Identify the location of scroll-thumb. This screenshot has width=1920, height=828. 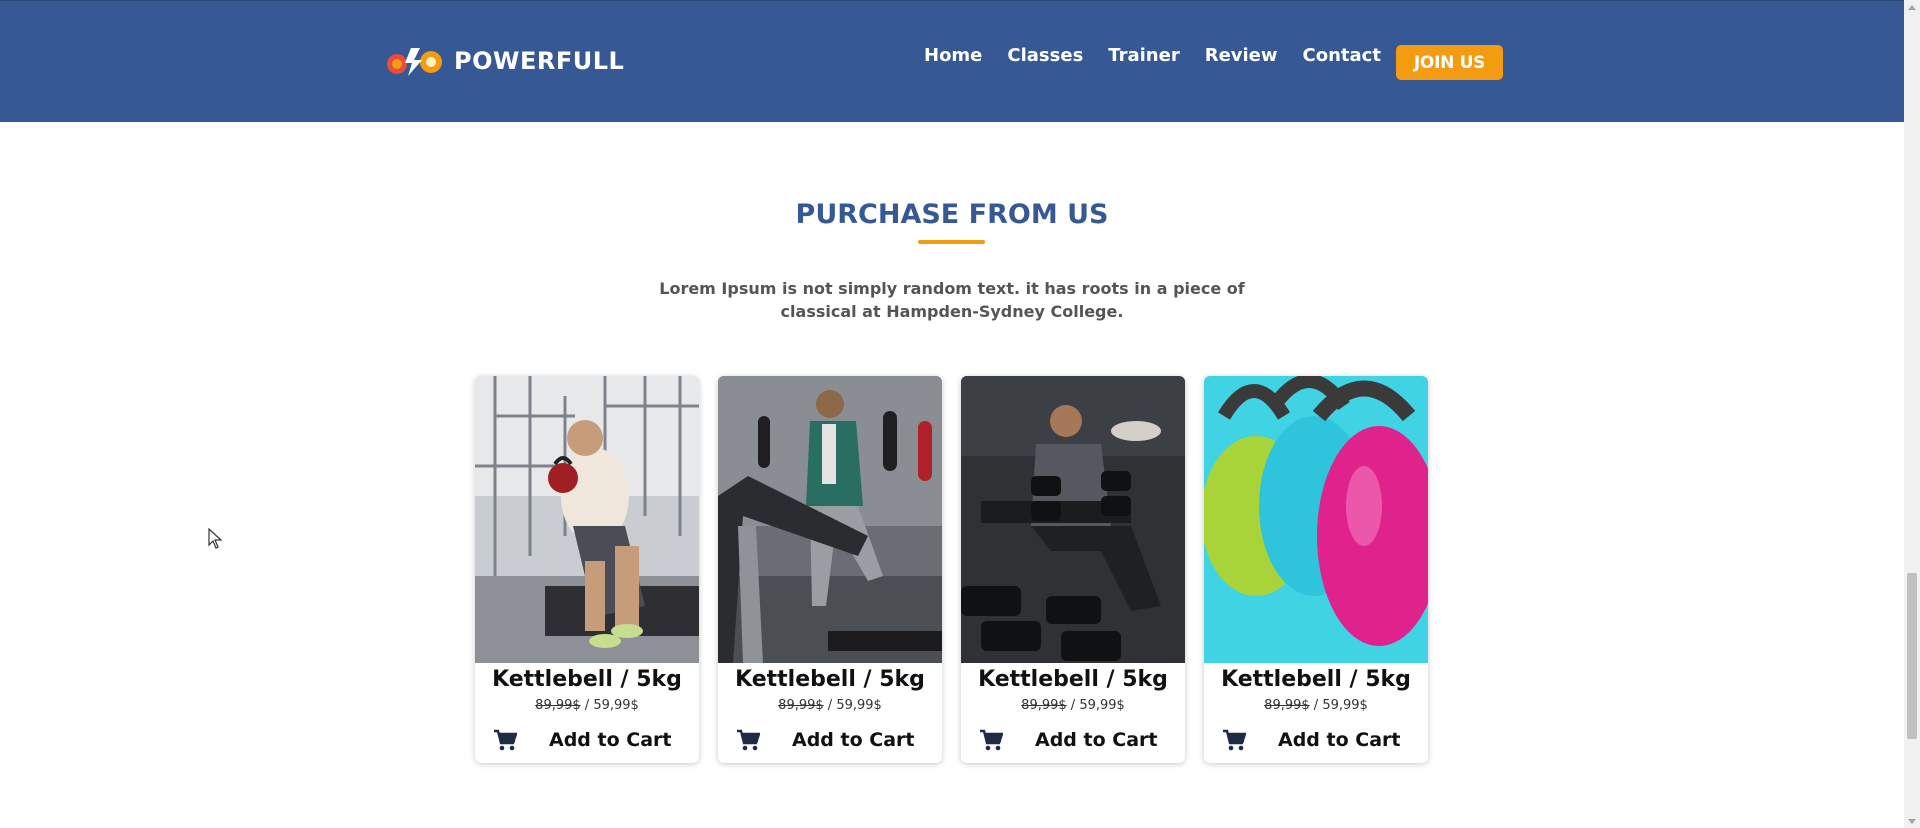
(1912, 656).